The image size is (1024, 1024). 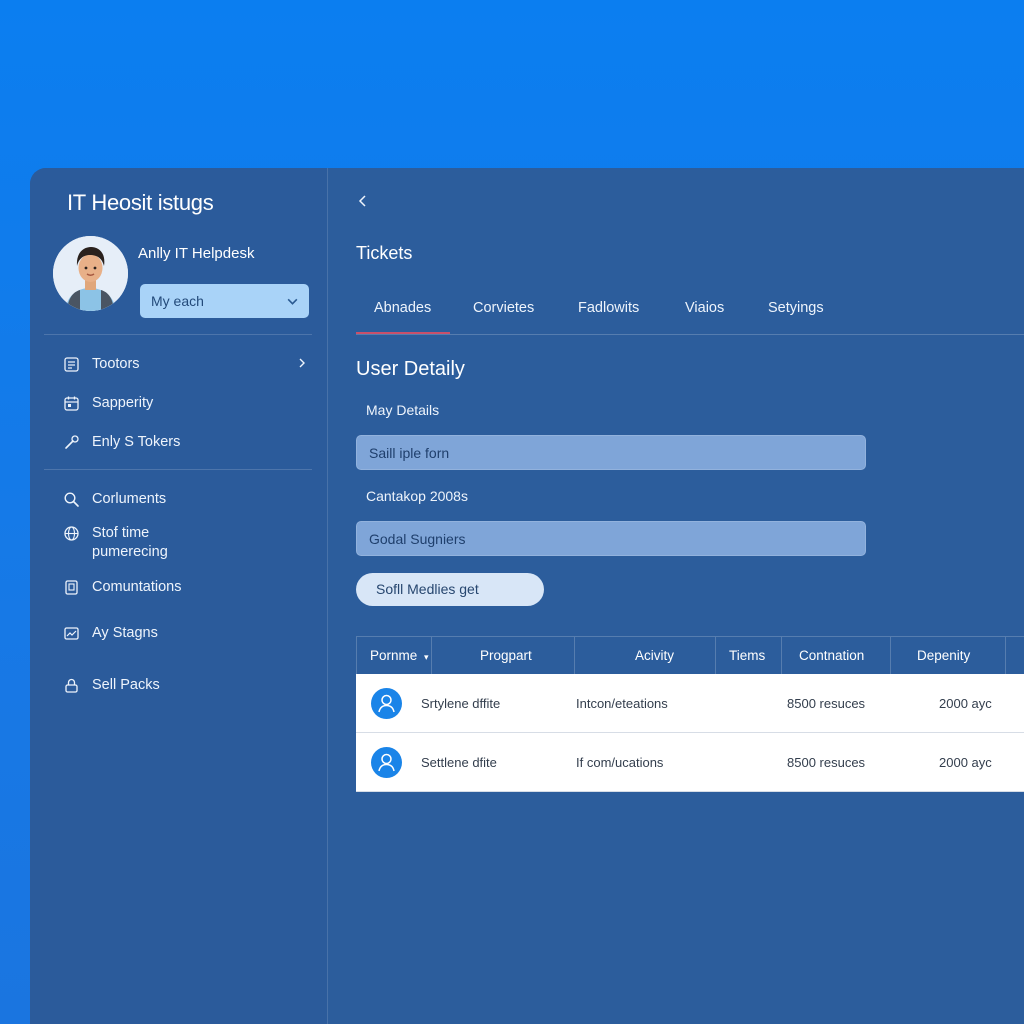 I want to click on ticket-icon, so click(x=71, y=364).